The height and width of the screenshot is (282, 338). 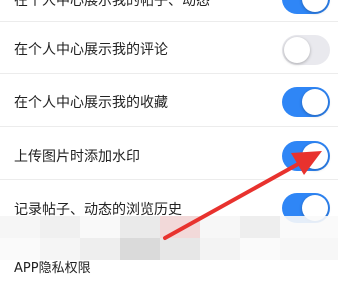 I want to click on browsing-history-toggle, so click(x=306, y=208).